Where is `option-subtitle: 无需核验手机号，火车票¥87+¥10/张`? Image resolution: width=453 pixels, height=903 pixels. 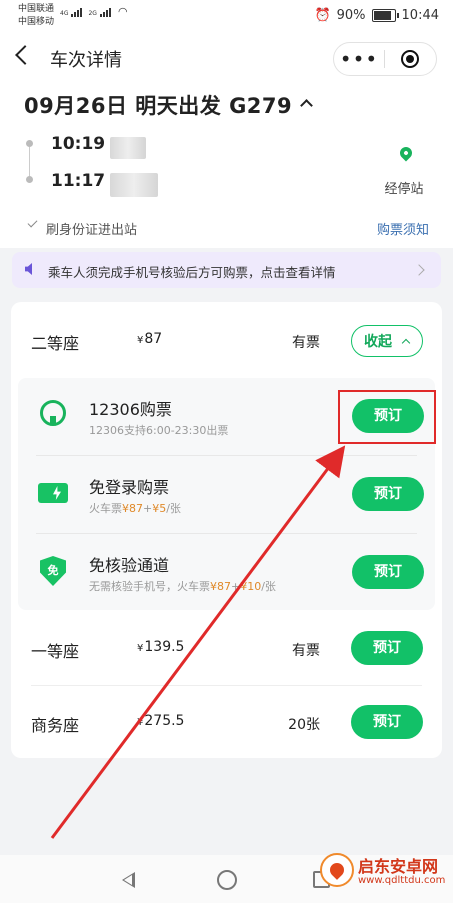 option-subtitle: 无需核验手机号，火车票¥87+¥10/张 is located at coordinates (182, 586).